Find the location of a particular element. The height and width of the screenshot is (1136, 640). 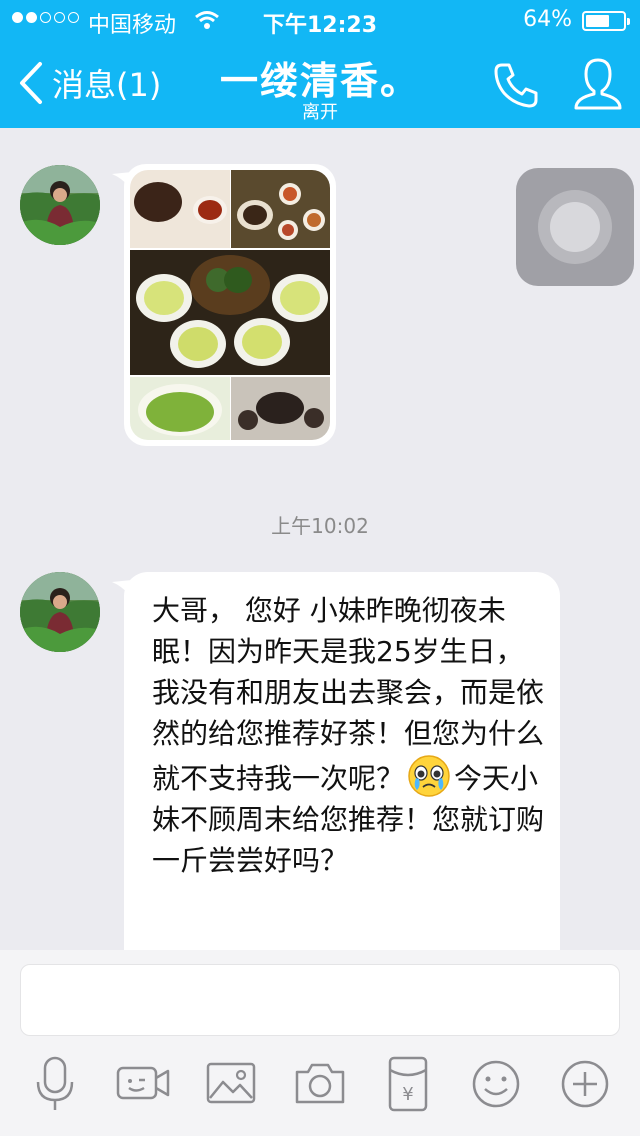

red-packet-icon: ¥ is located at coordinates (408, 1084).